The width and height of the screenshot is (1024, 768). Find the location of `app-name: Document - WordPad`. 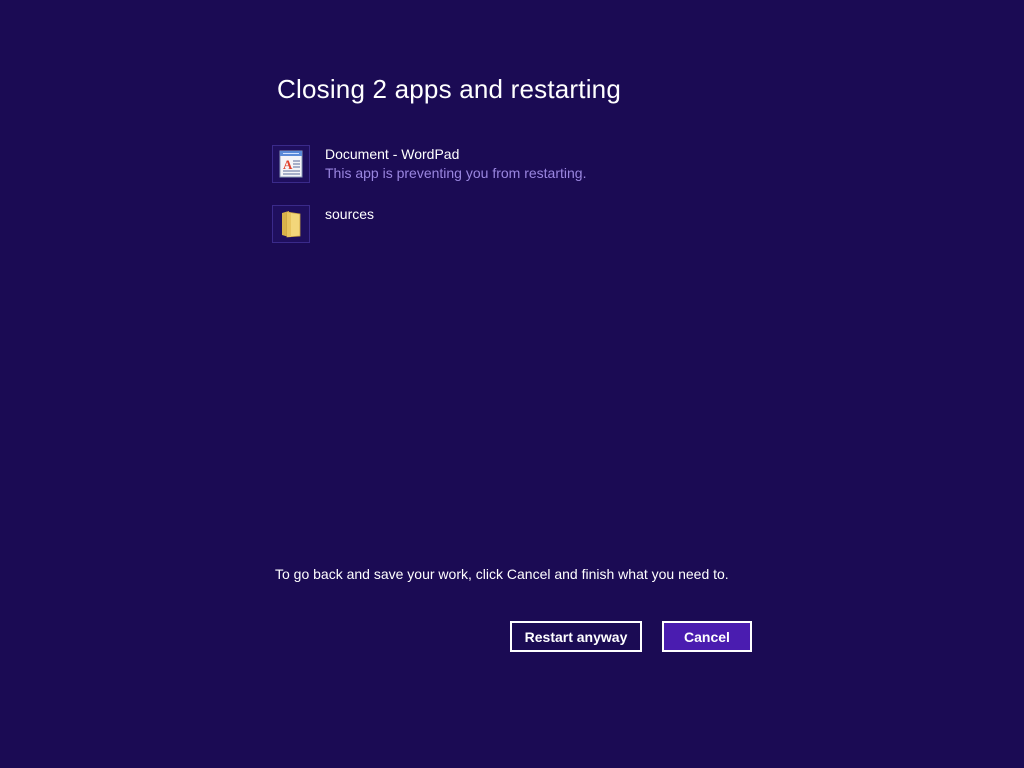

app-name: Document - WordPad is located at coordinates (392, 154).